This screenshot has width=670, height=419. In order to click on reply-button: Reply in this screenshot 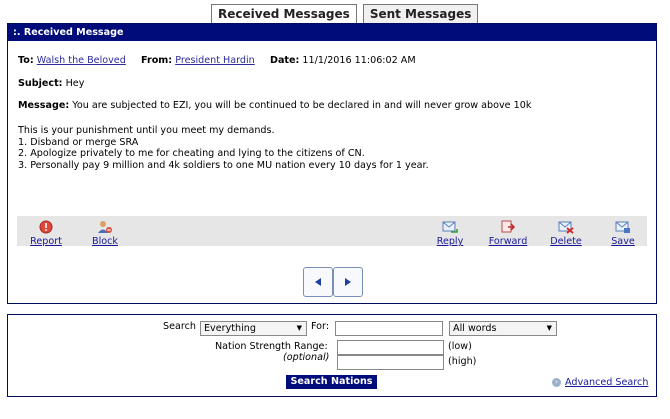, I will do `click(450, 233)`.